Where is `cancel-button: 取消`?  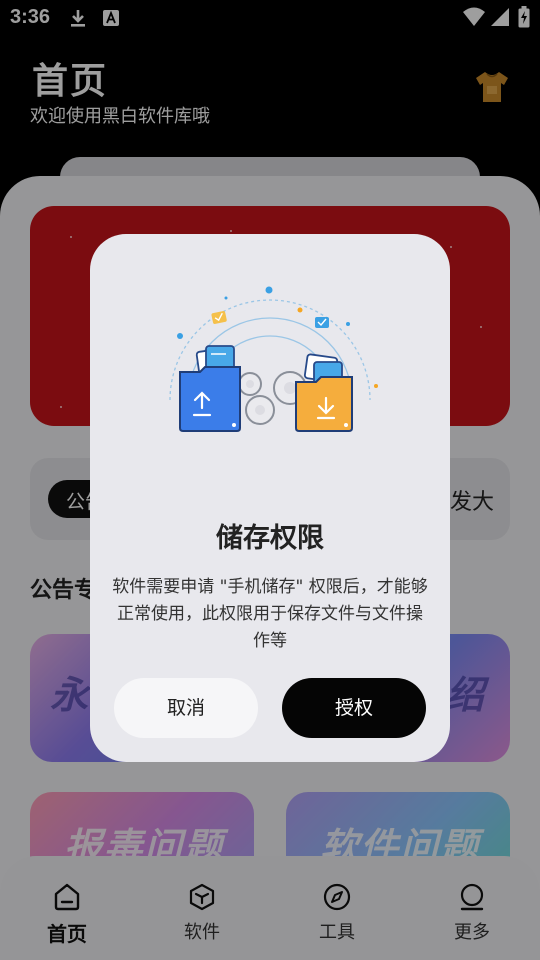 cancel-button: 取消 is located at coordinates (186, 708).